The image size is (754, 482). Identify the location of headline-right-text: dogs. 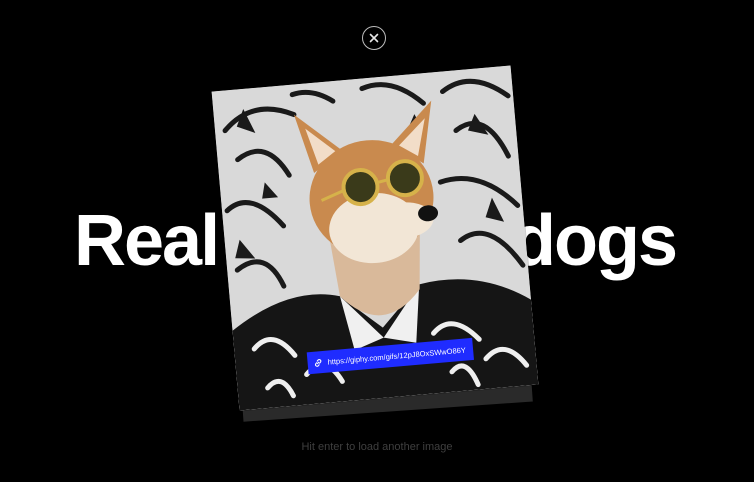
(595, 241).